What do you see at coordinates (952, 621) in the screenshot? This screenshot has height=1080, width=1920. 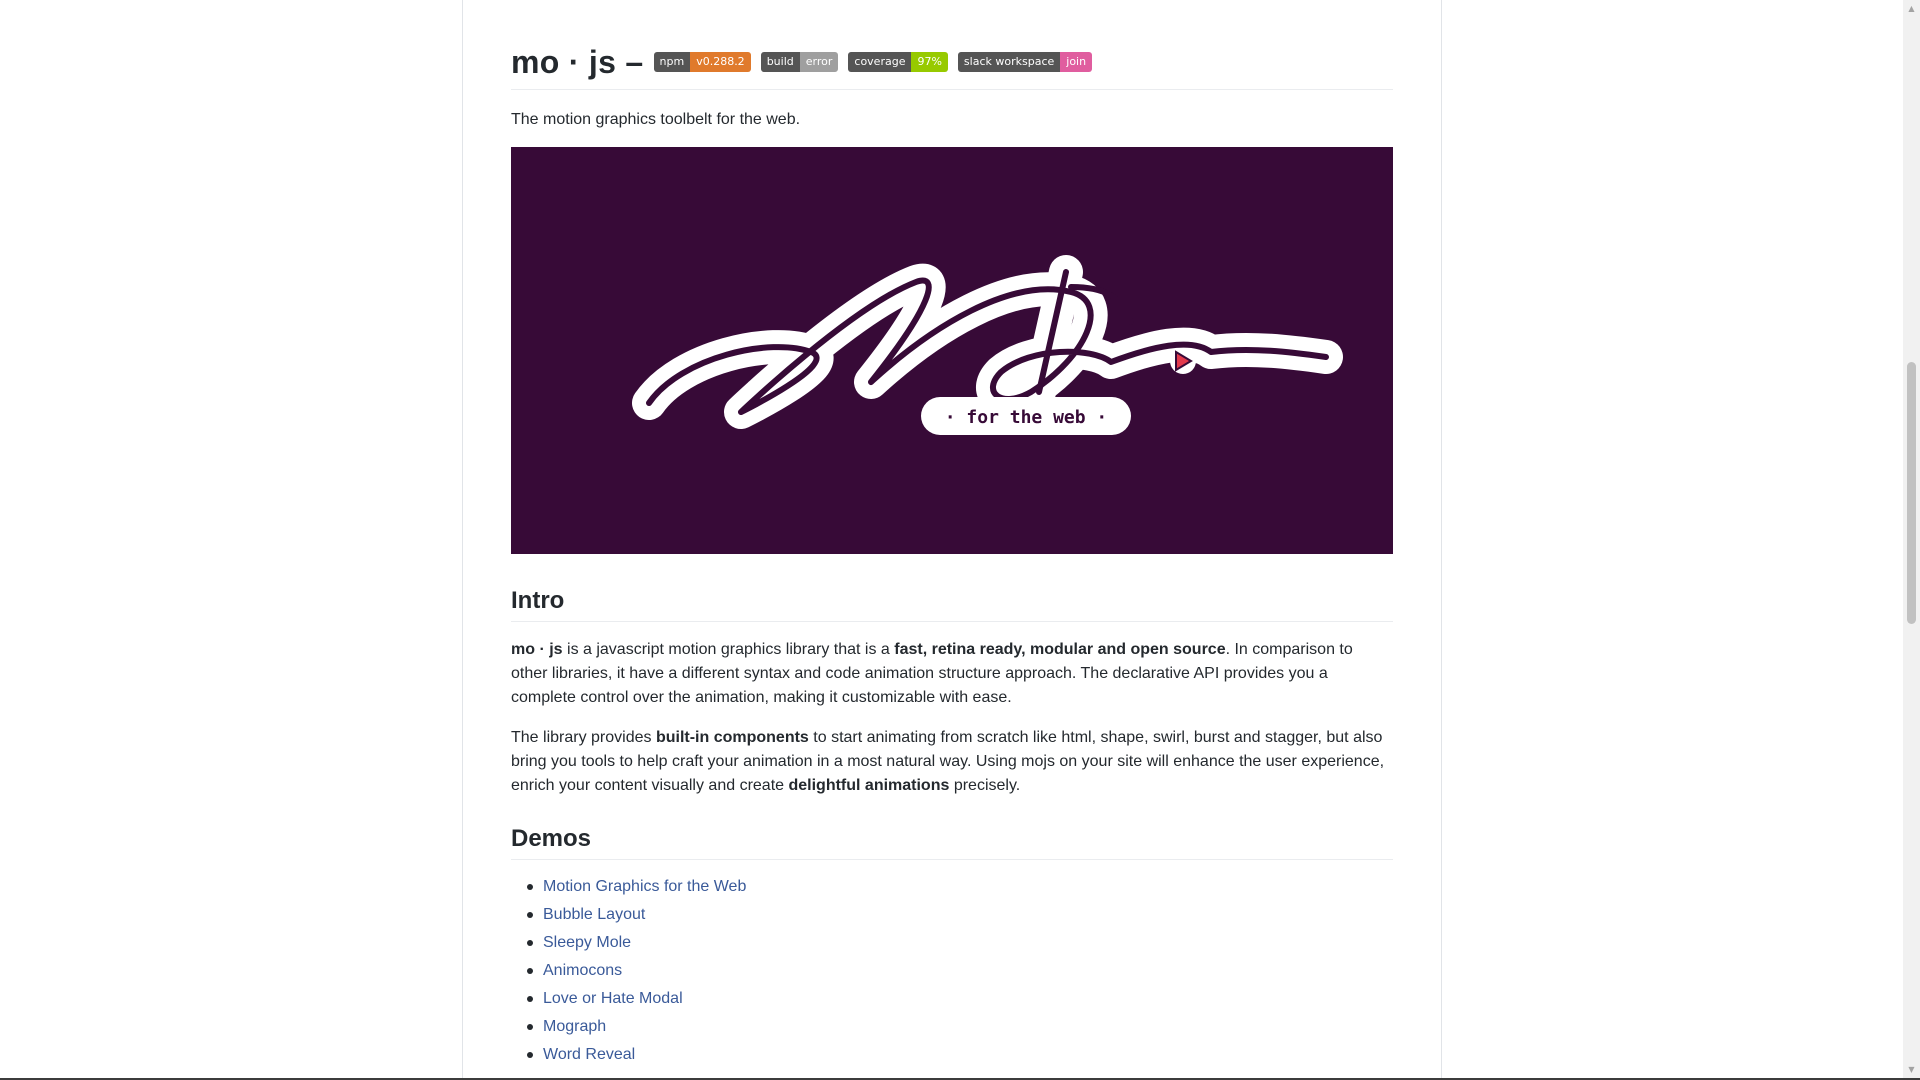 I see `intro-divider` at bounding box center [952, 621].